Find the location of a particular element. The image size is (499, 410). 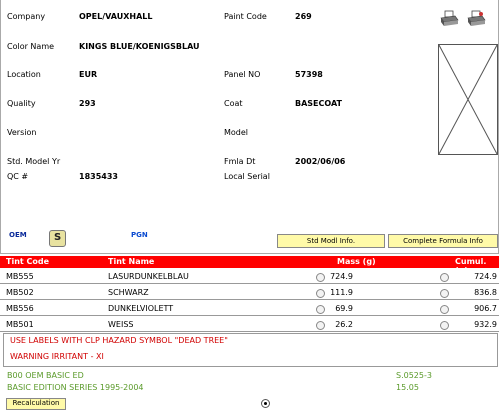

version-label: Version is located at coordinates (22, 132).